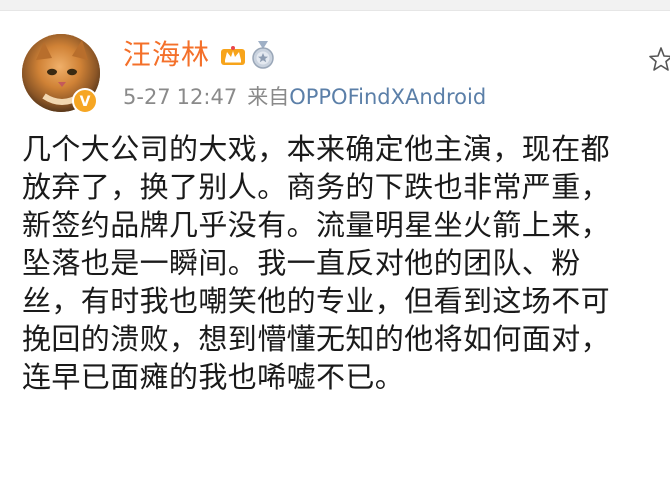  I want to click on post-text-line: 坠落也是一瞬间。我一直反对他的团队、粉, so click(301, 263).